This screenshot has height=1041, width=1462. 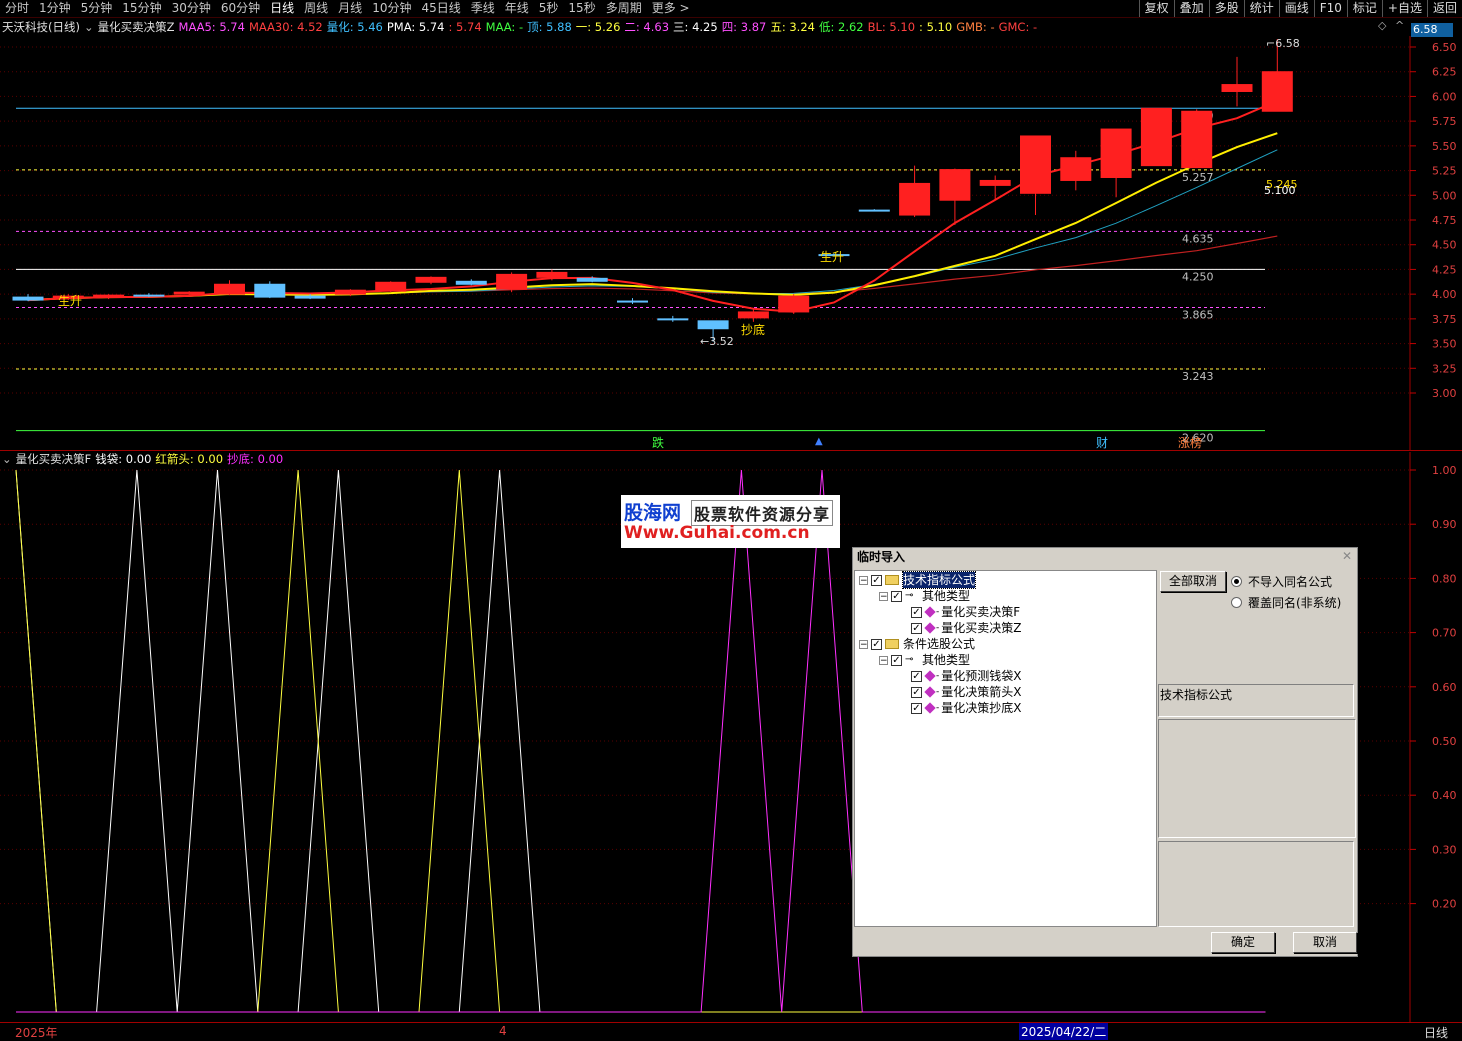 What do you see at coordinates (1257, 778) in the screenshot?
I see `formula-description-panel` at bounding box center [1257, 778].